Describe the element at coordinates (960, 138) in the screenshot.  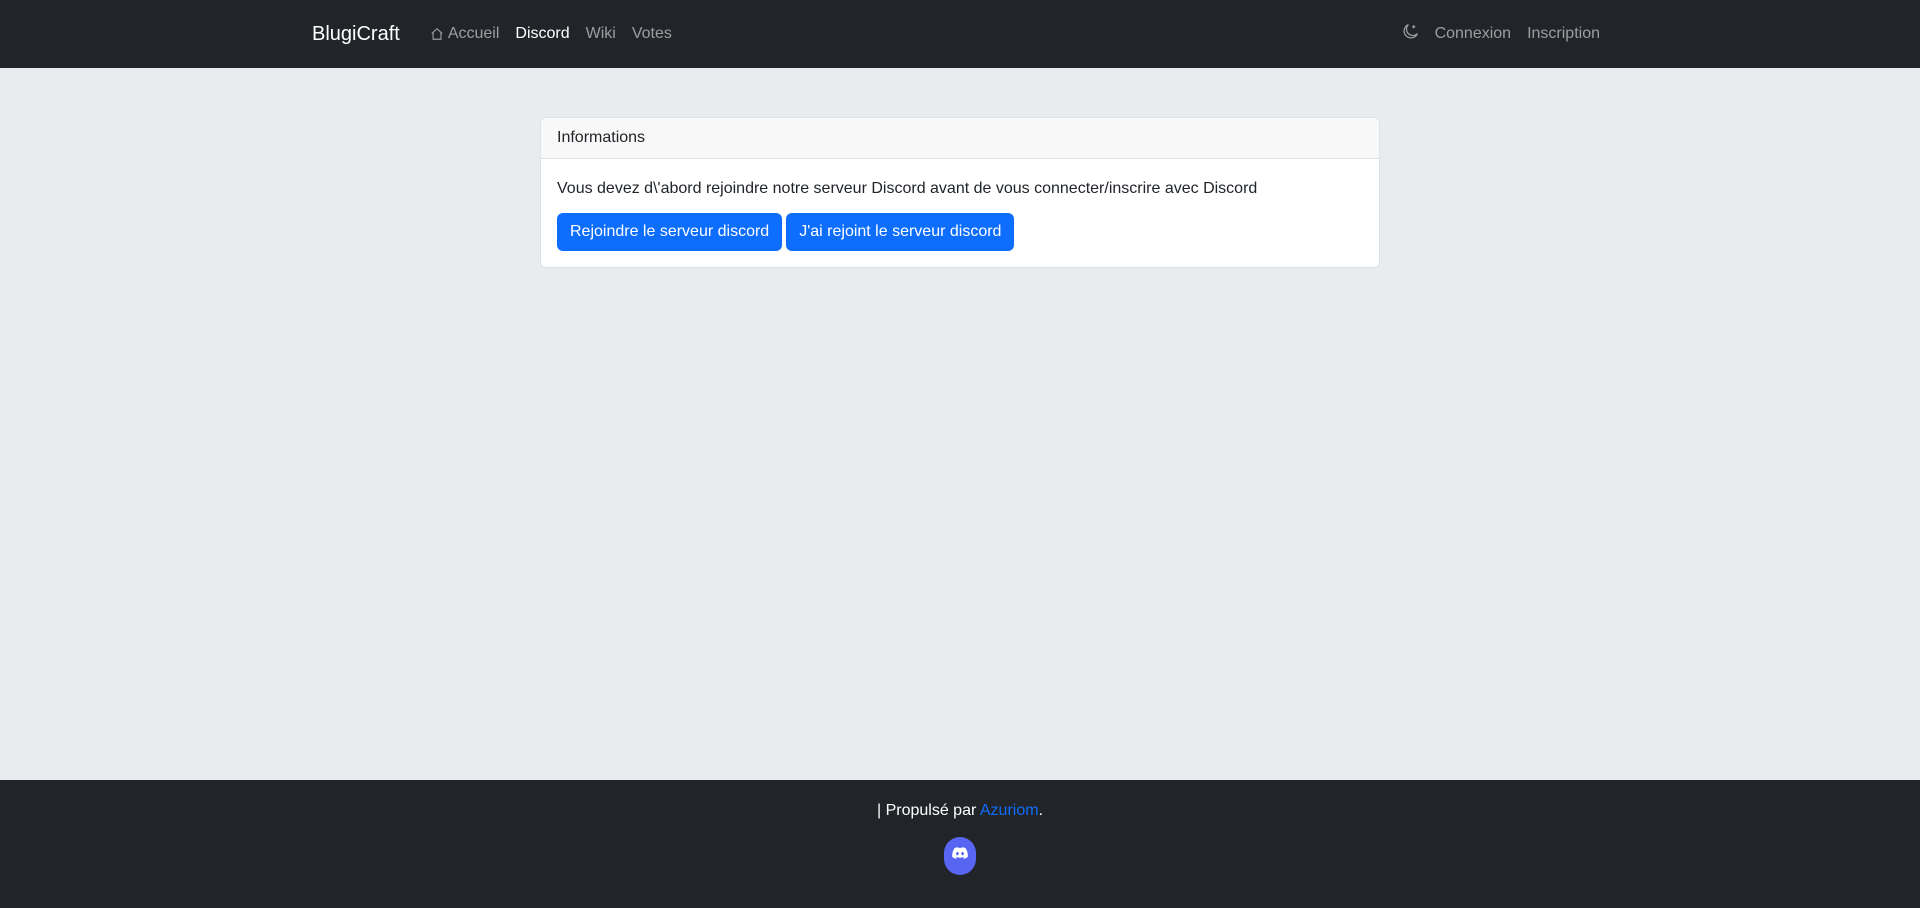
I see `card-header: Informations` at that location.